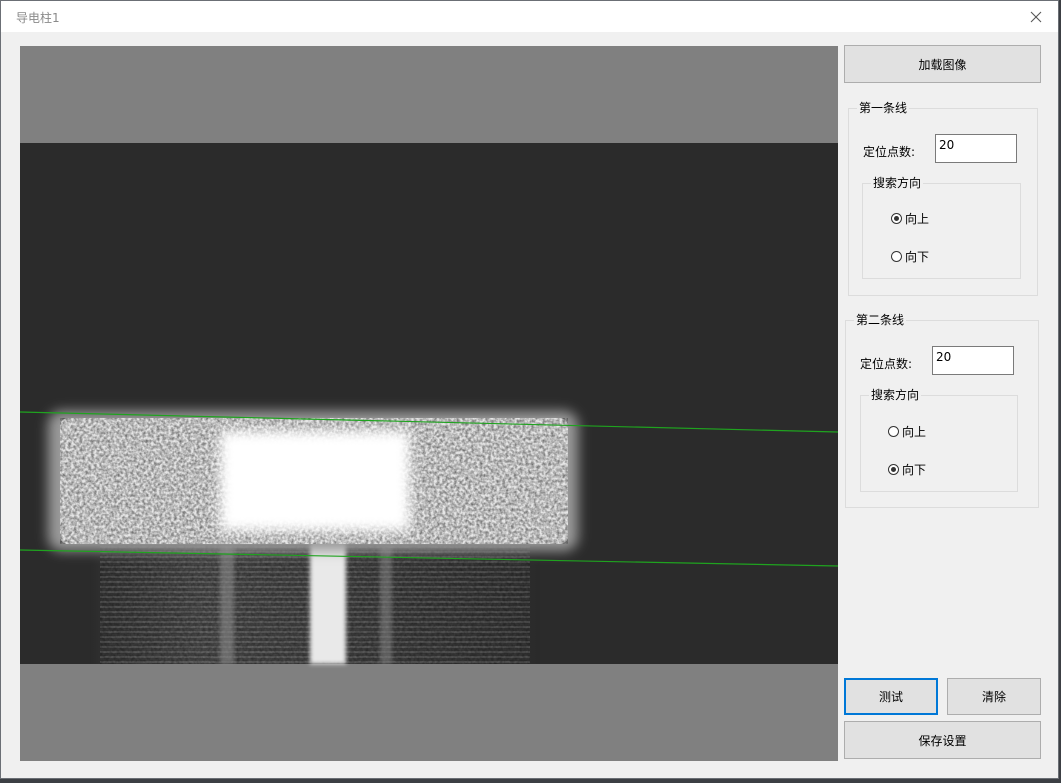  Describe the element at coordinates (883, 108) in the screenshot. I see `line1-group-title: 第一条线` at that location.